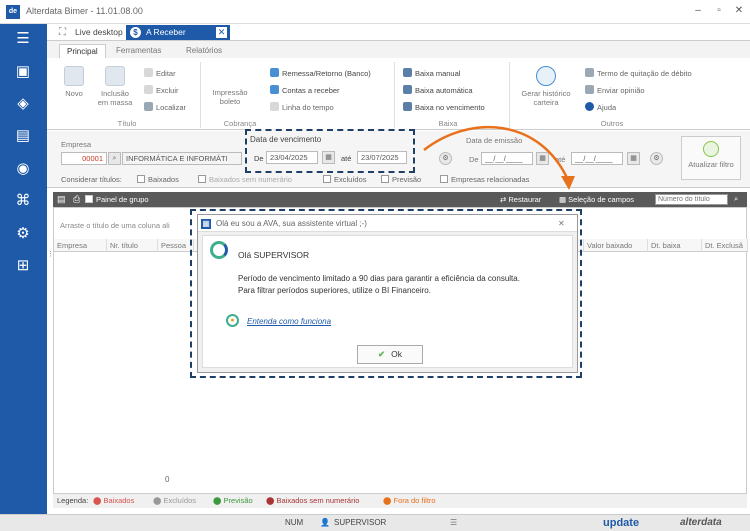  I want to click on empresa-search-button: ⌕, so click(114, 158).